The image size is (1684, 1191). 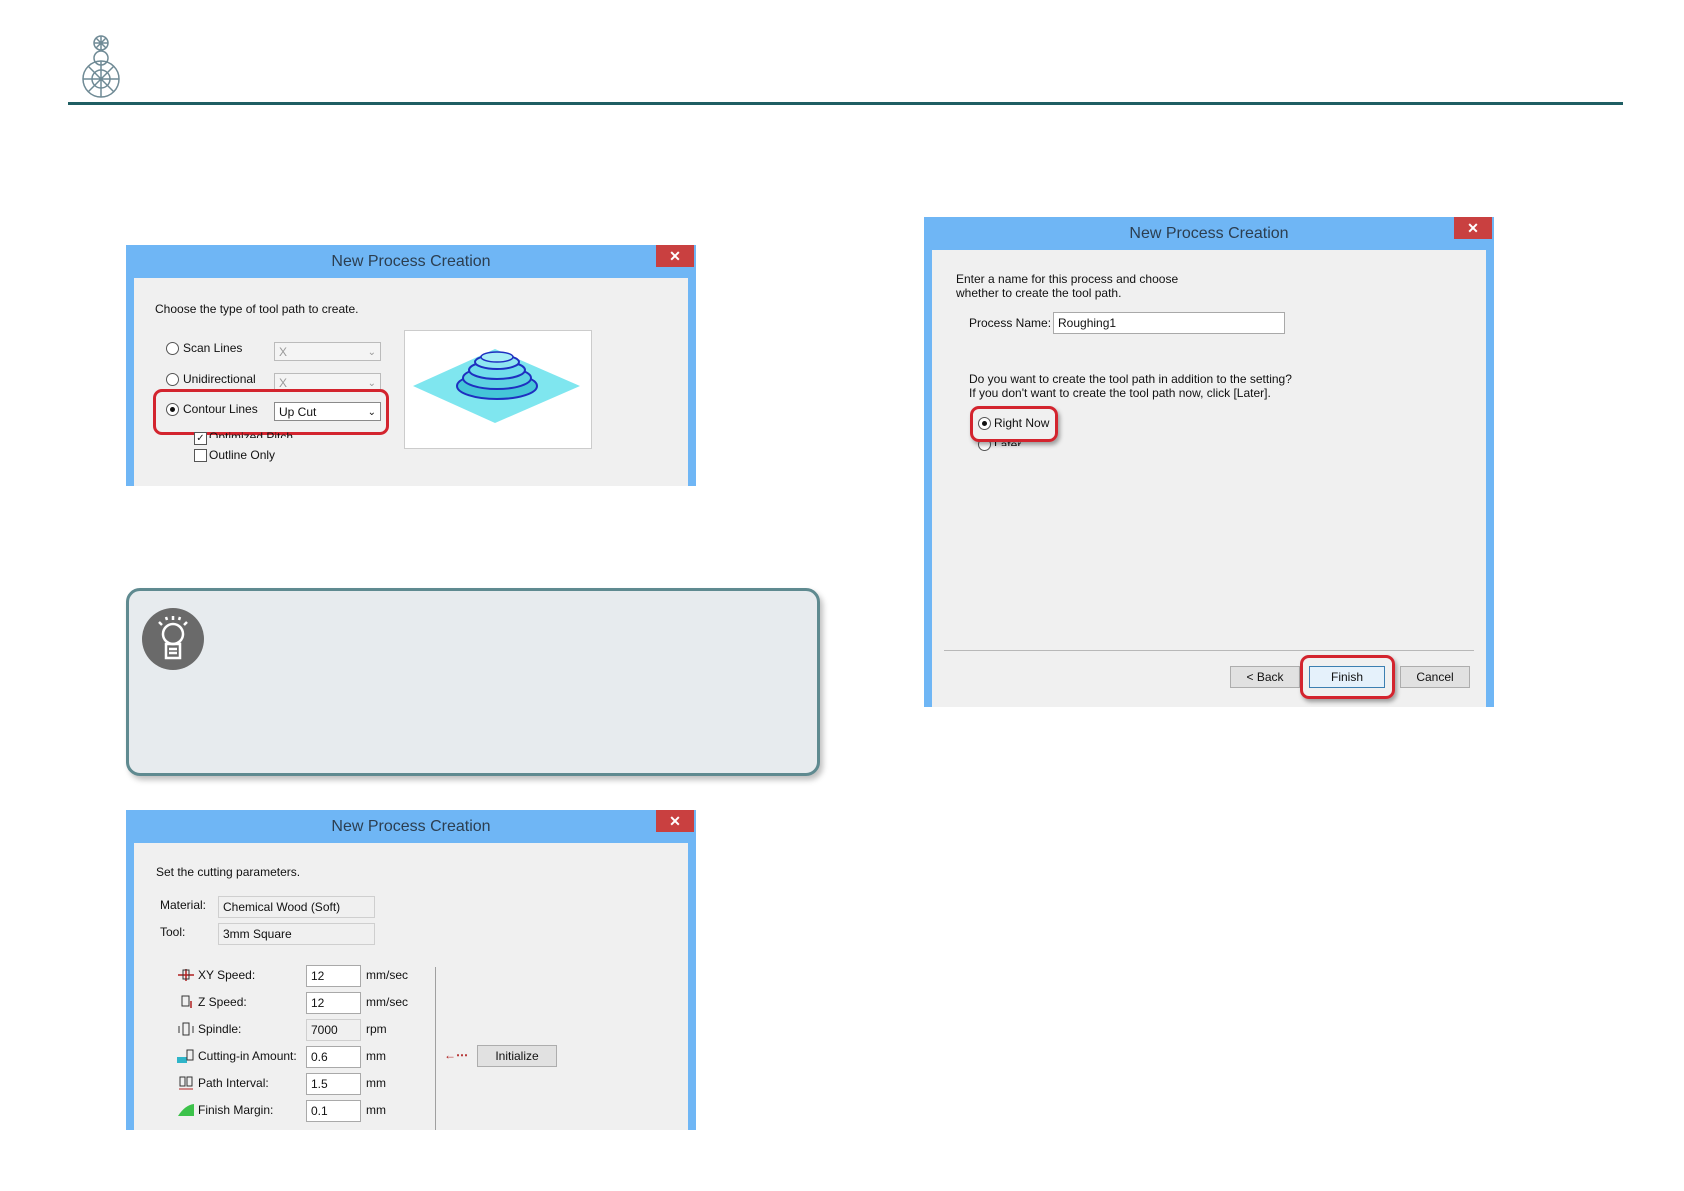 I want to click on label-unidirectional: Unidirectional, so click(x=219, y=379).